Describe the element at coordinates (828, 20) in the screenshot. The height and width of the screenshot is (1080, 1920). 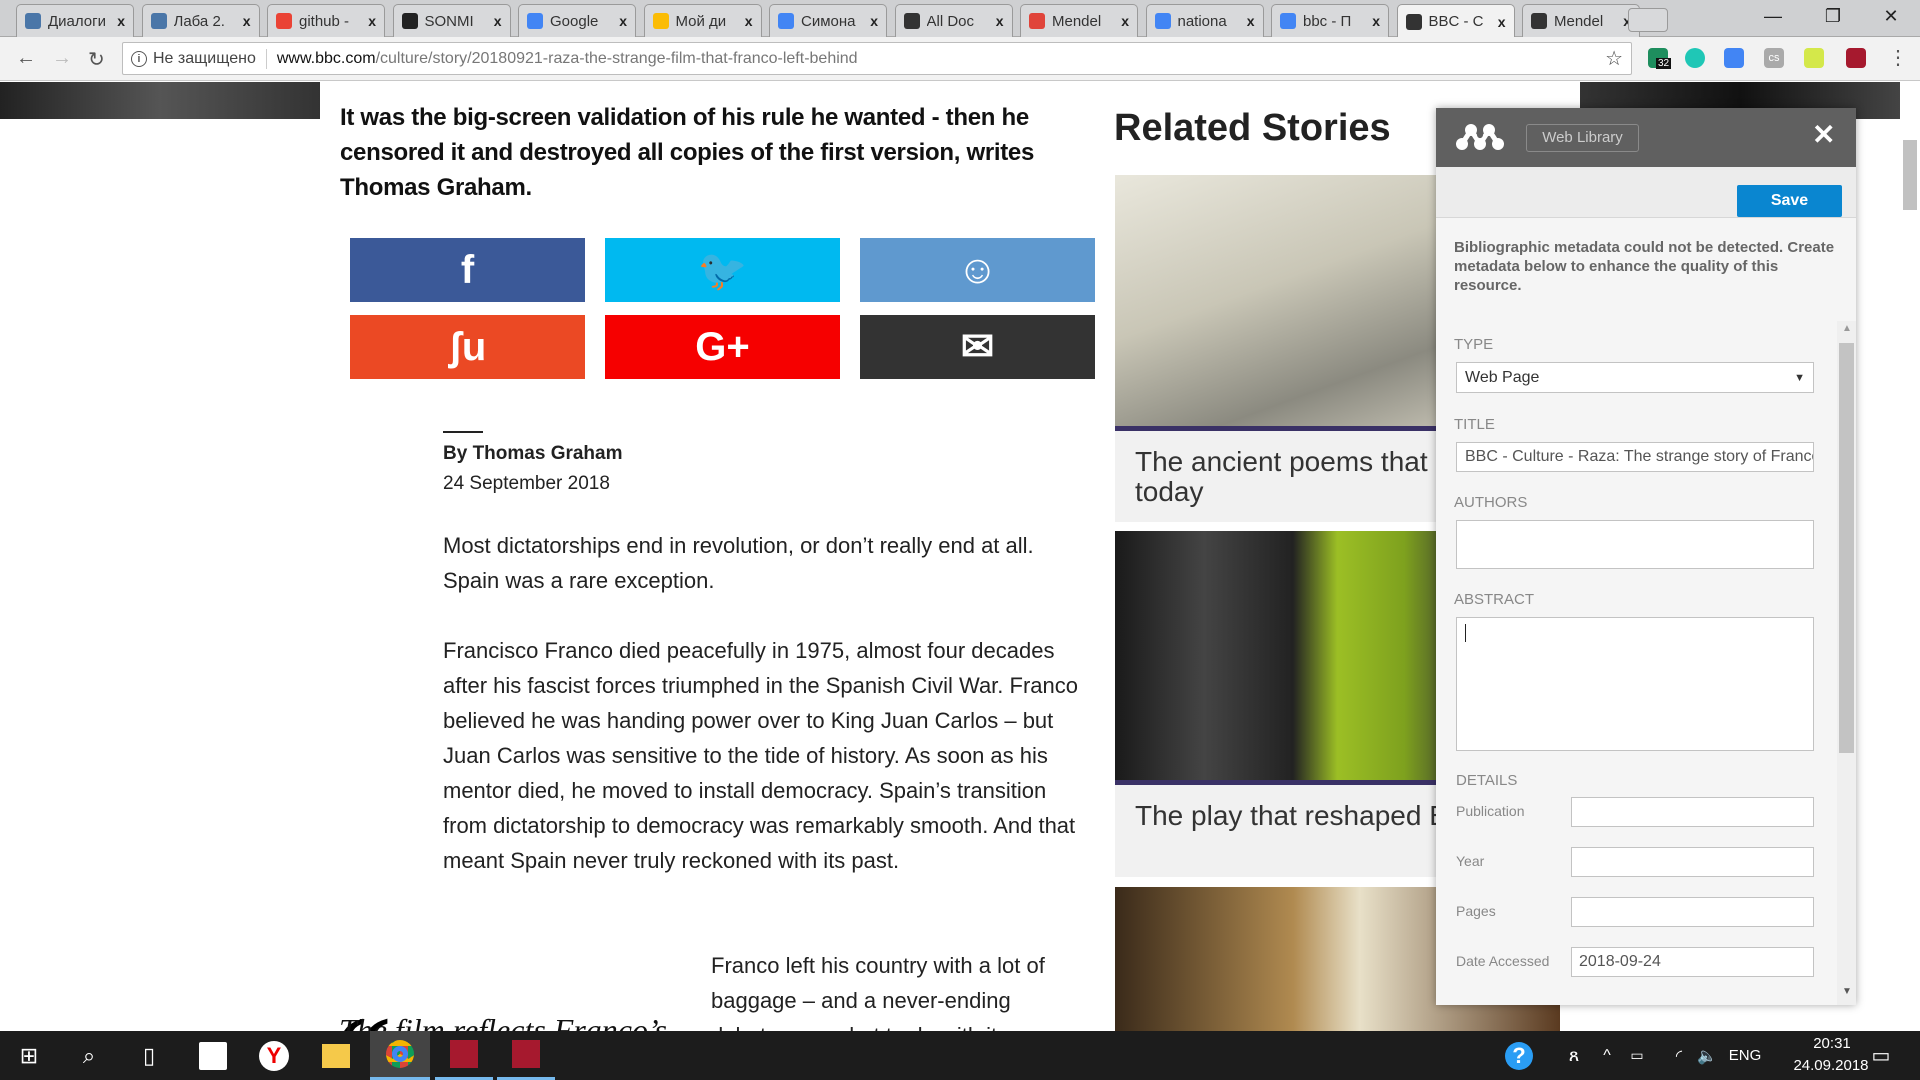
I see `browser-tab: Симона x` at that location.